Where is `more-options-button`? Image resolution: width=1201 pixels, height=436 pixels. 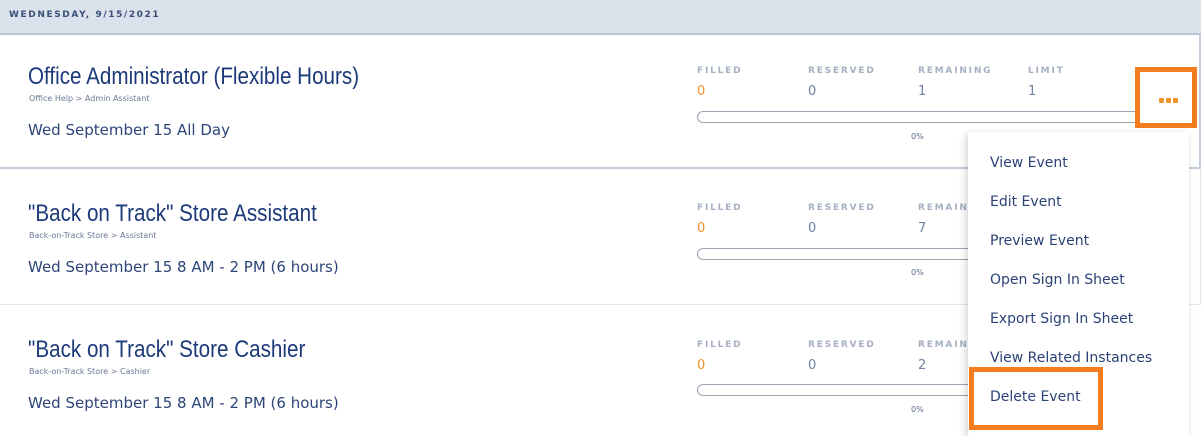
more-options-button is located at coordinates (1166, 97).